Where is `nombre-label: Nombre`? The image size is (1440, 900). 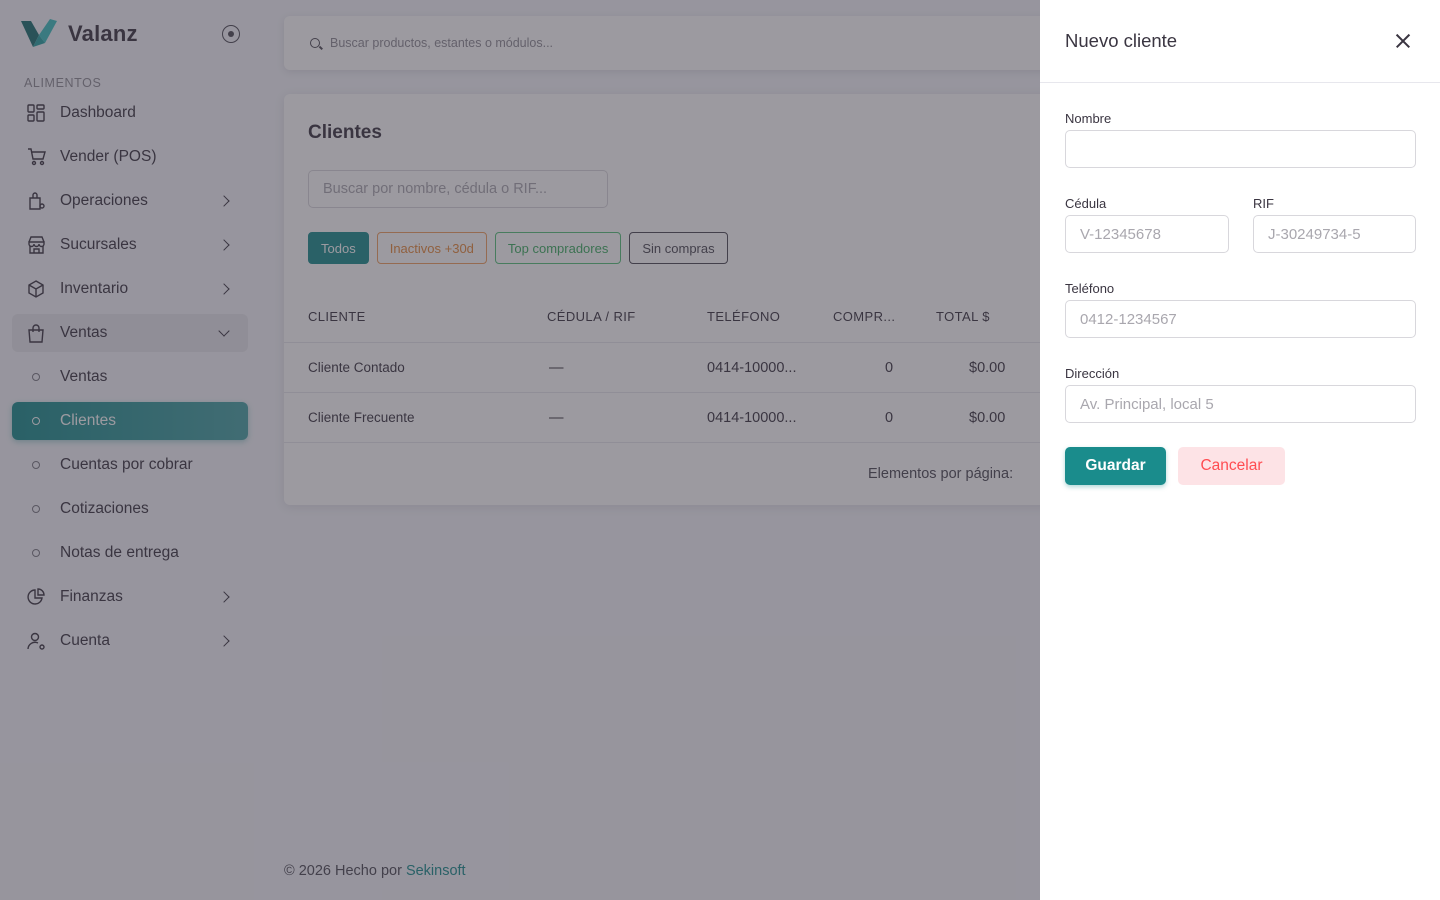
nombre-label: Nombre is located at coordinates (1088, 118).